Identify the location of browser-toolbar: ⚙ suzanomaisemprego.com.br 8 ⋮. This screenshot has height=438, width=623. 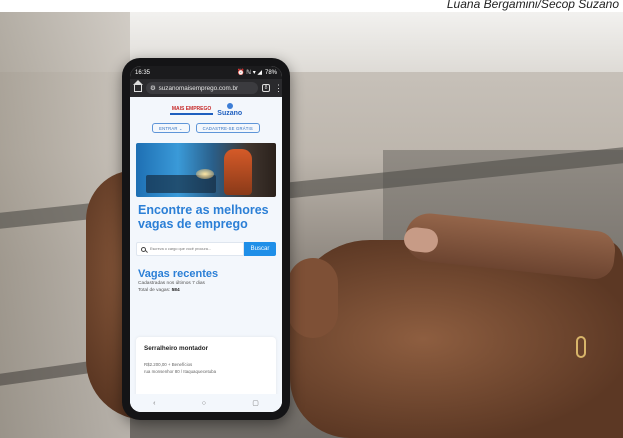
(206, 88).